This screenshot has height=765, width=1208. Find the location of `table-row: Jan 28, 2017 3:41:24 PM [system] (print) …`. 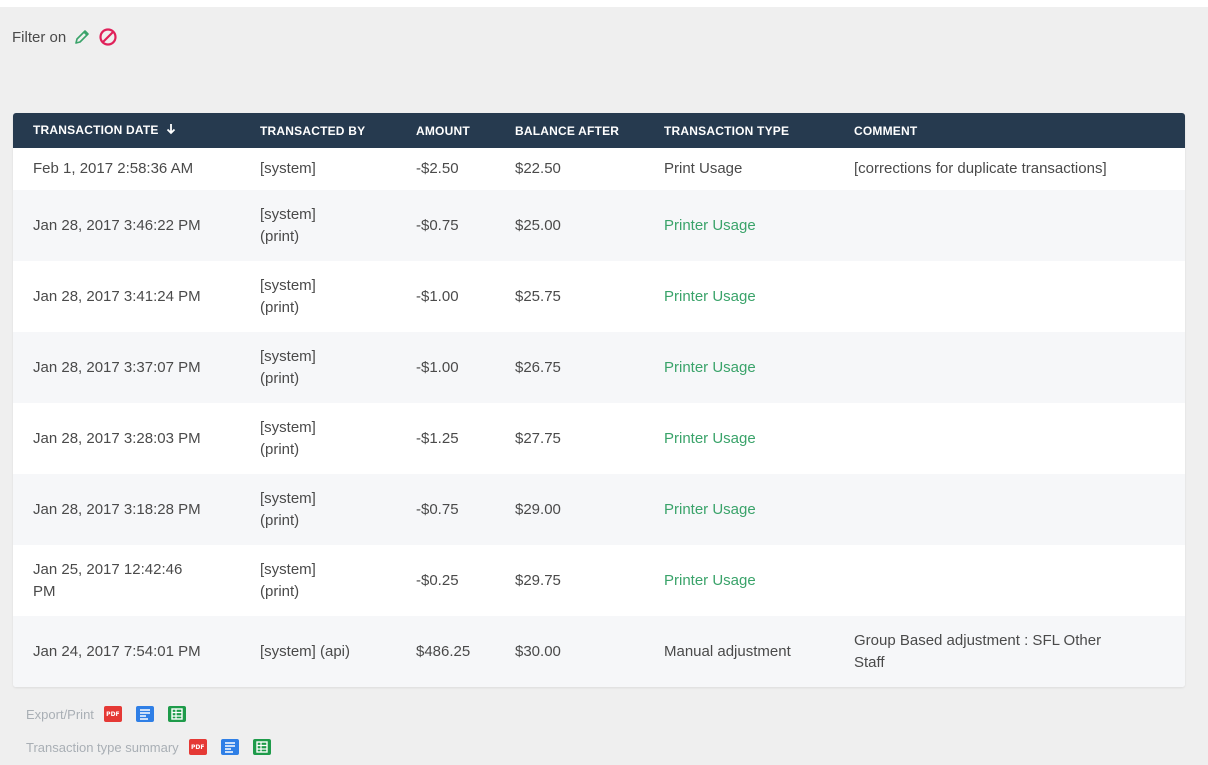

table-row: Jan 28, 2017 3:41:24 PM [system] (print) … is located at coordinates (599, 296).